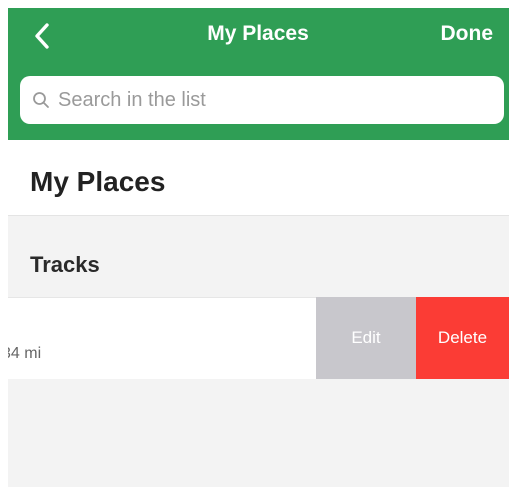  Describe the element at coordinates (258, 33) in the screenshot. I see `nav-title: My Places` at that location.